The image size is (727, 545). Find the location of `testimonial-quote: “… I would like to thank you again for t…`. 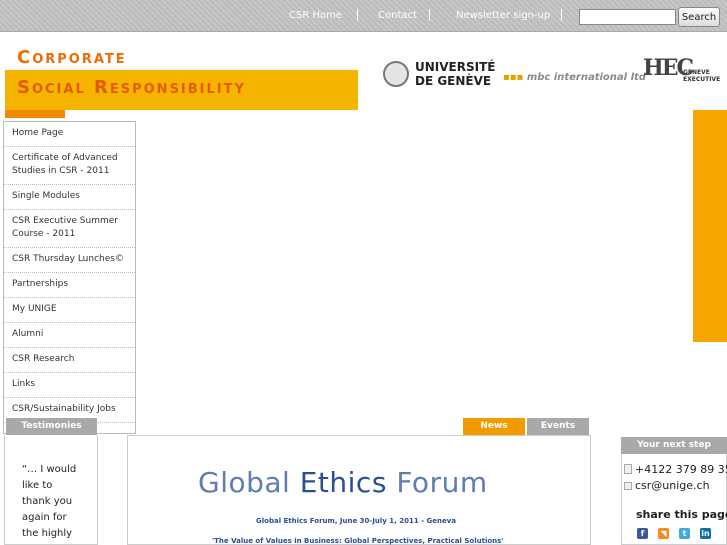

testimonial-quote: “… I would like to thank you again for t… is located at coordinates (49, 501).